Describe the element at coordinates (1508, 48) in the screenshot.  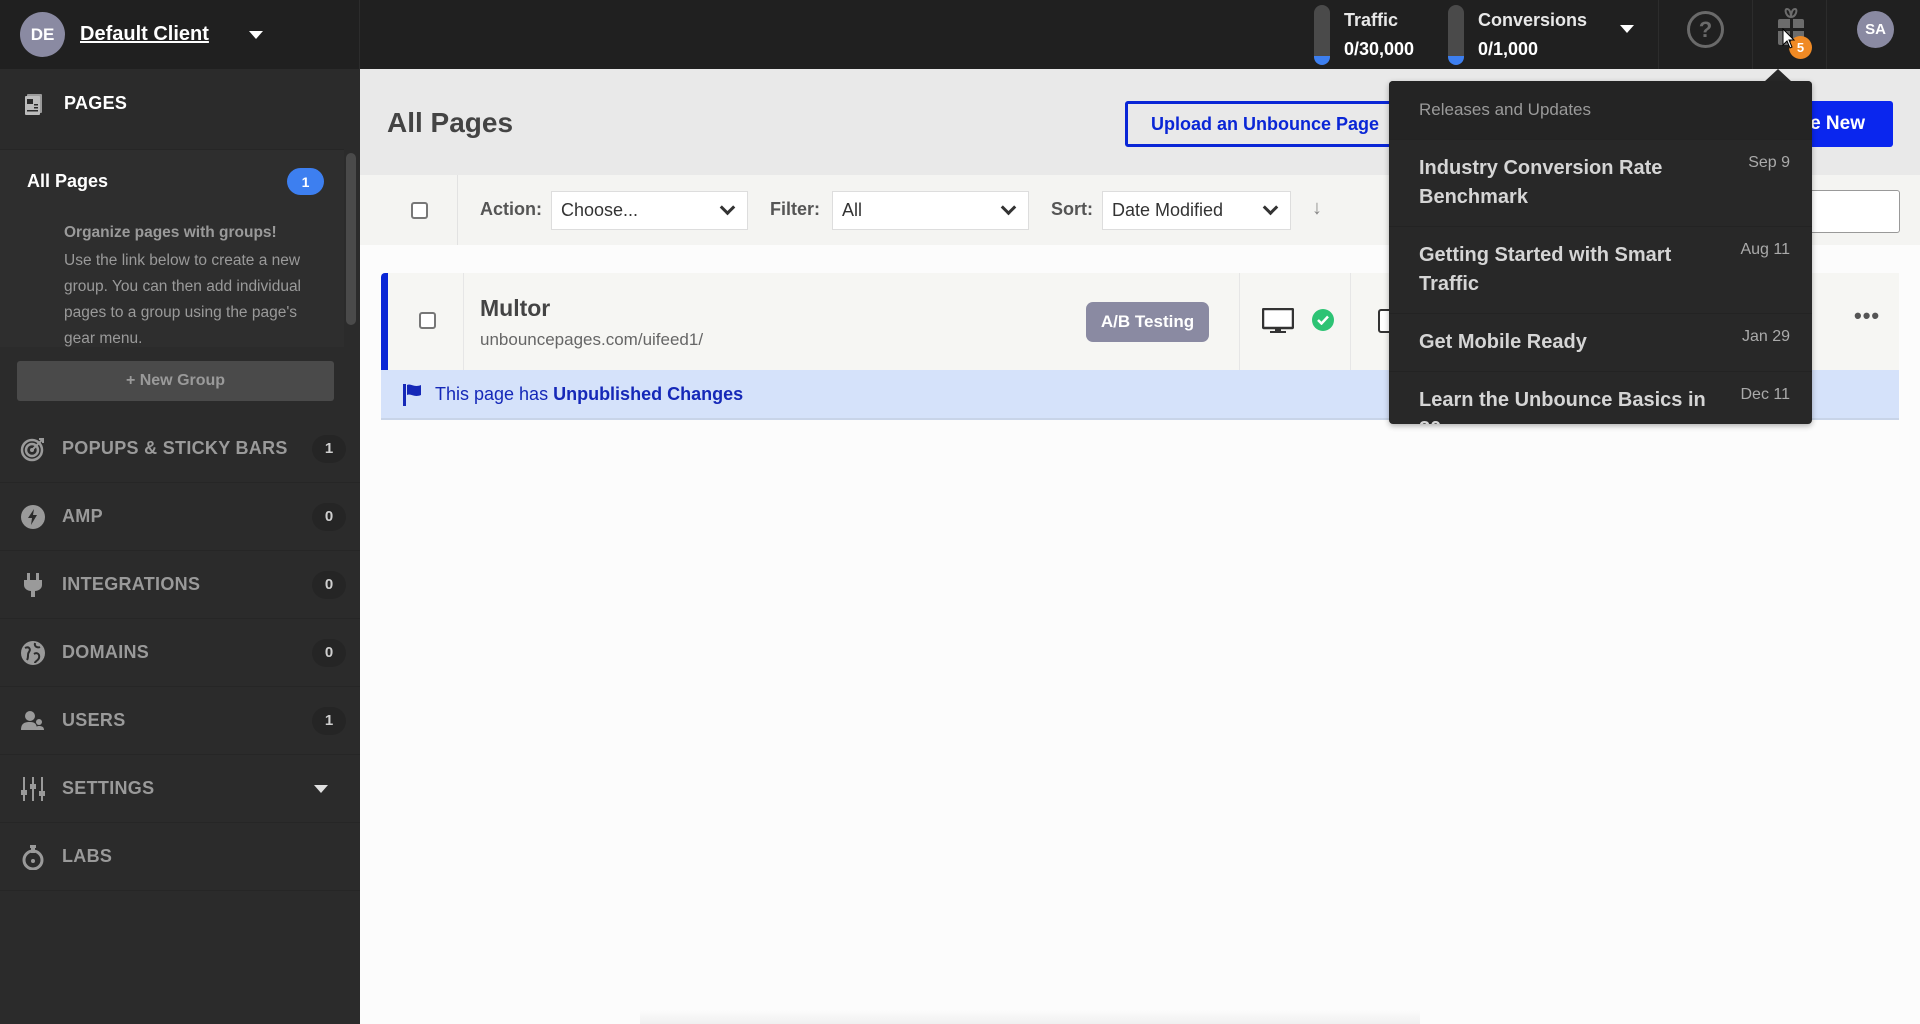
I see `conversions-value: 0/1,000` at that location.